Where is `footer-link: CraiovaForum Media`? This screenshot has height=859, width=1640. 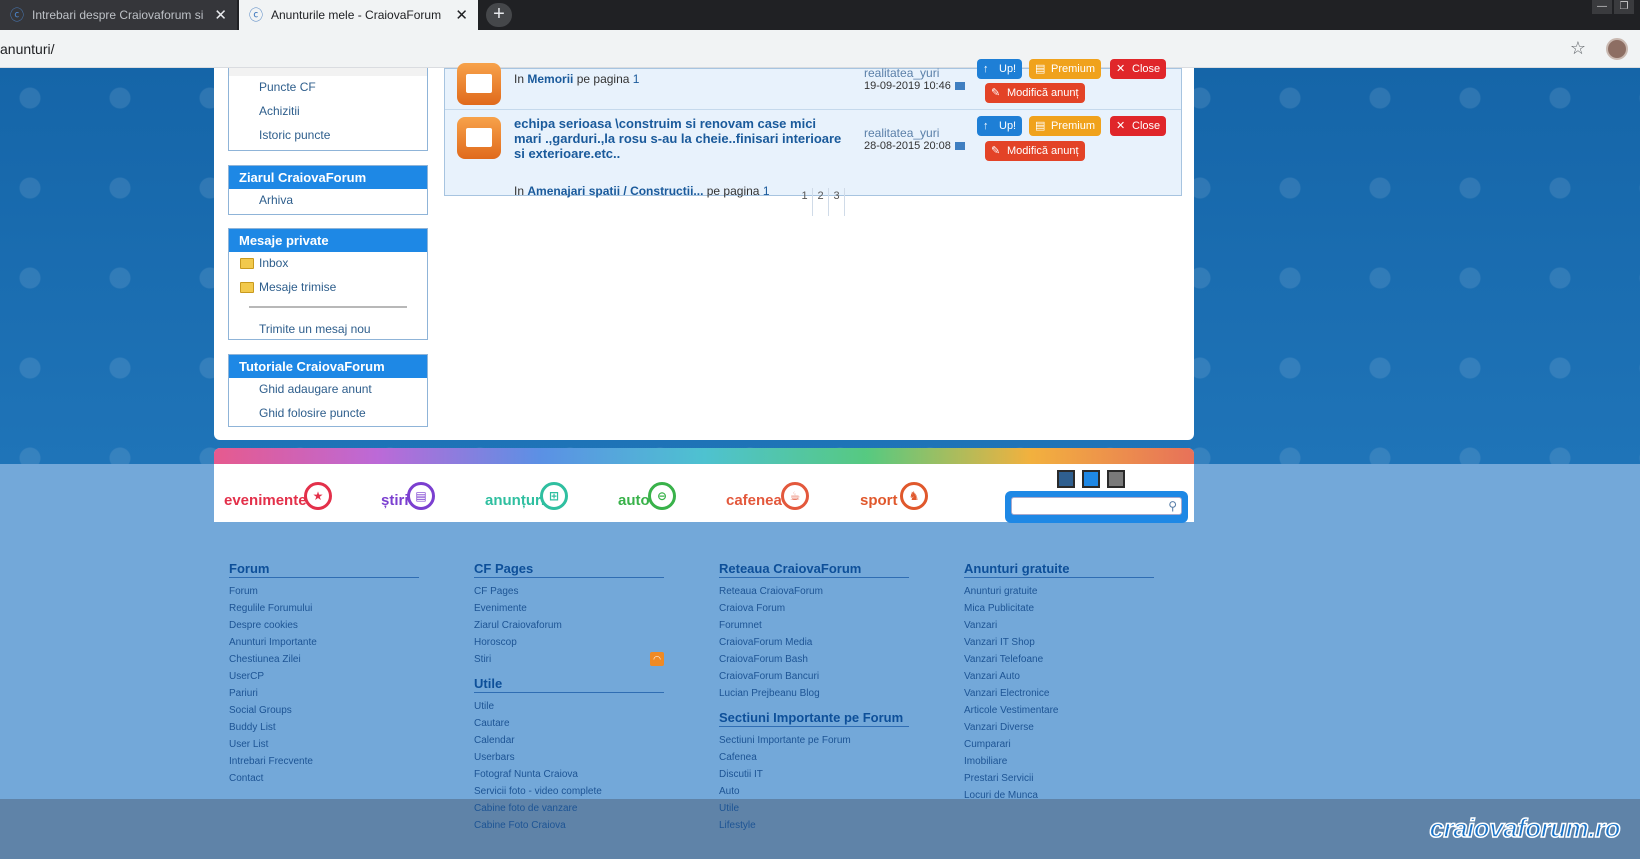
footer-link: CraiovaForum Media is located at coordinates (814, 642).